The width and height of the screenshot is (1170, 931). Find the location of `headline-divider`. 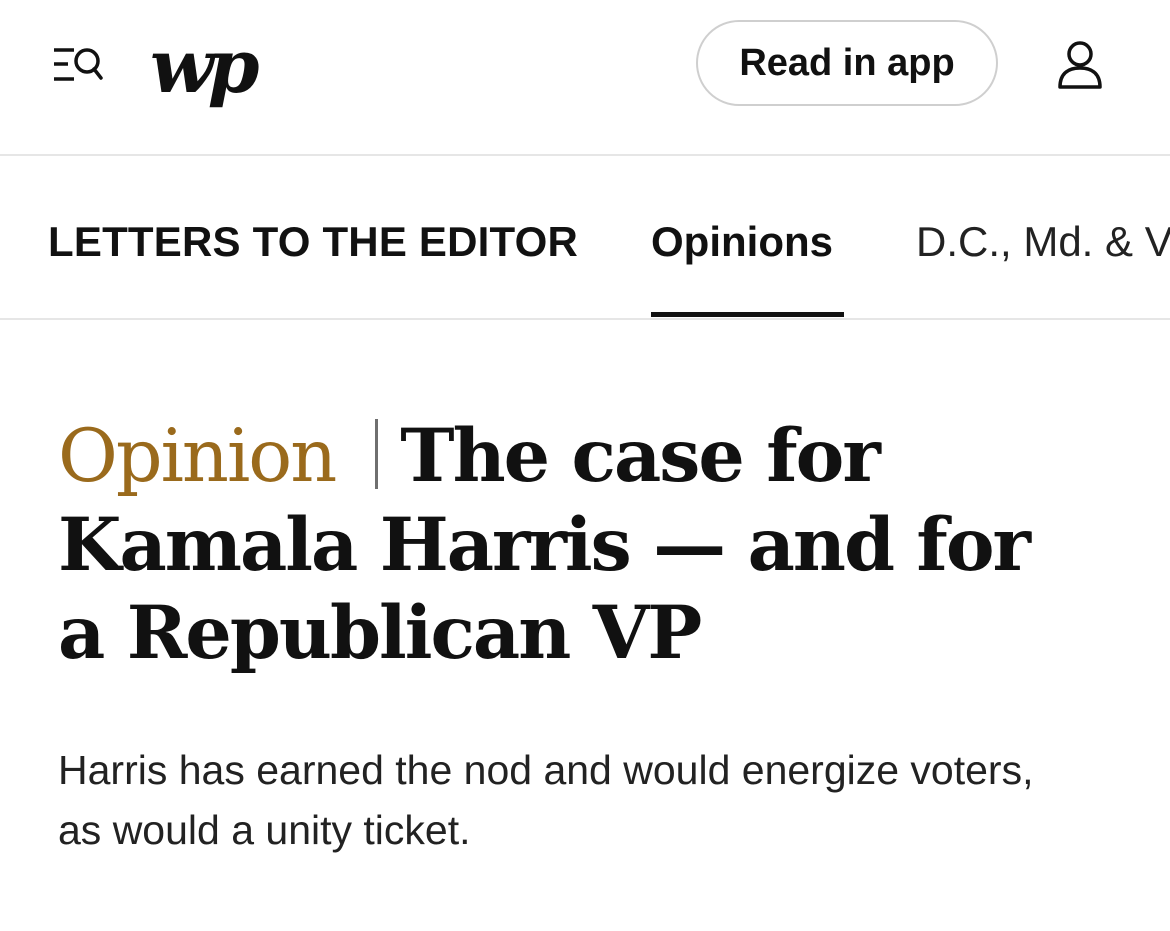

headline-divider is located at coordinates (377, 454).